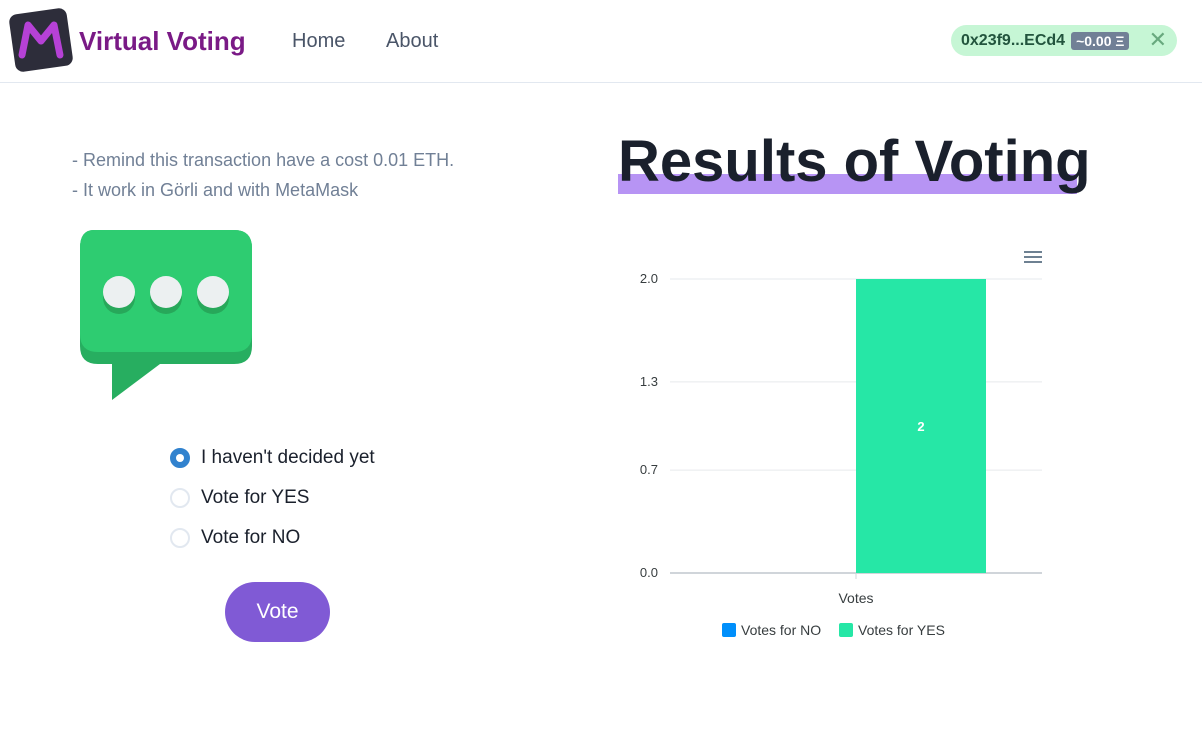 This screenshot has height=747, width=1202. Describe the element at coordinates (901, 630) in the screenshot. I see `legend-label: Votes for YES` at that location.